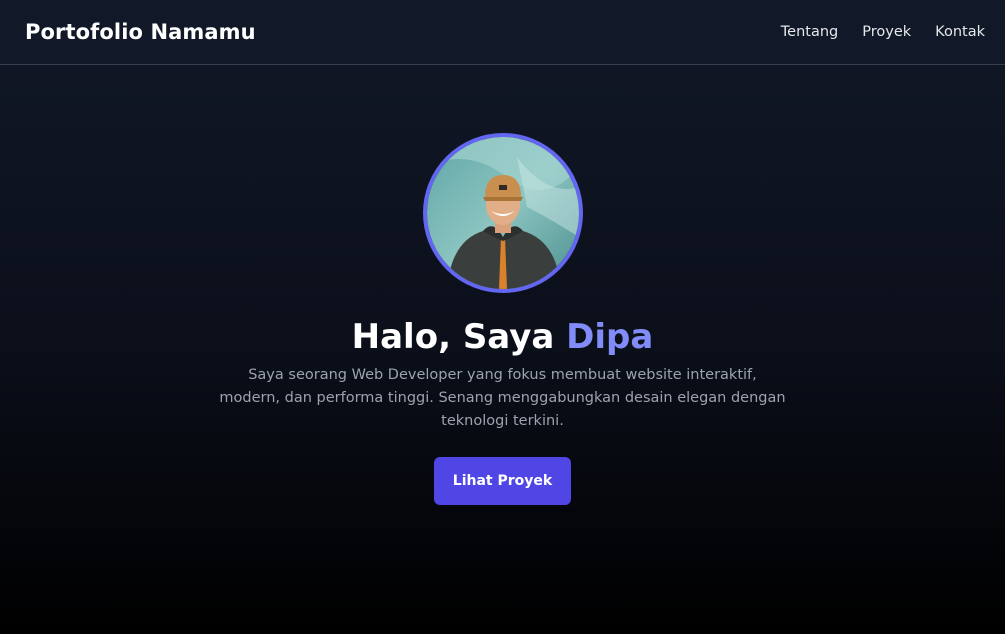  What do you see at coordinates (502, 480) in the screenshot?
I see `view-projects-button: Lihat Proyek` at bounding box center [502, 480].